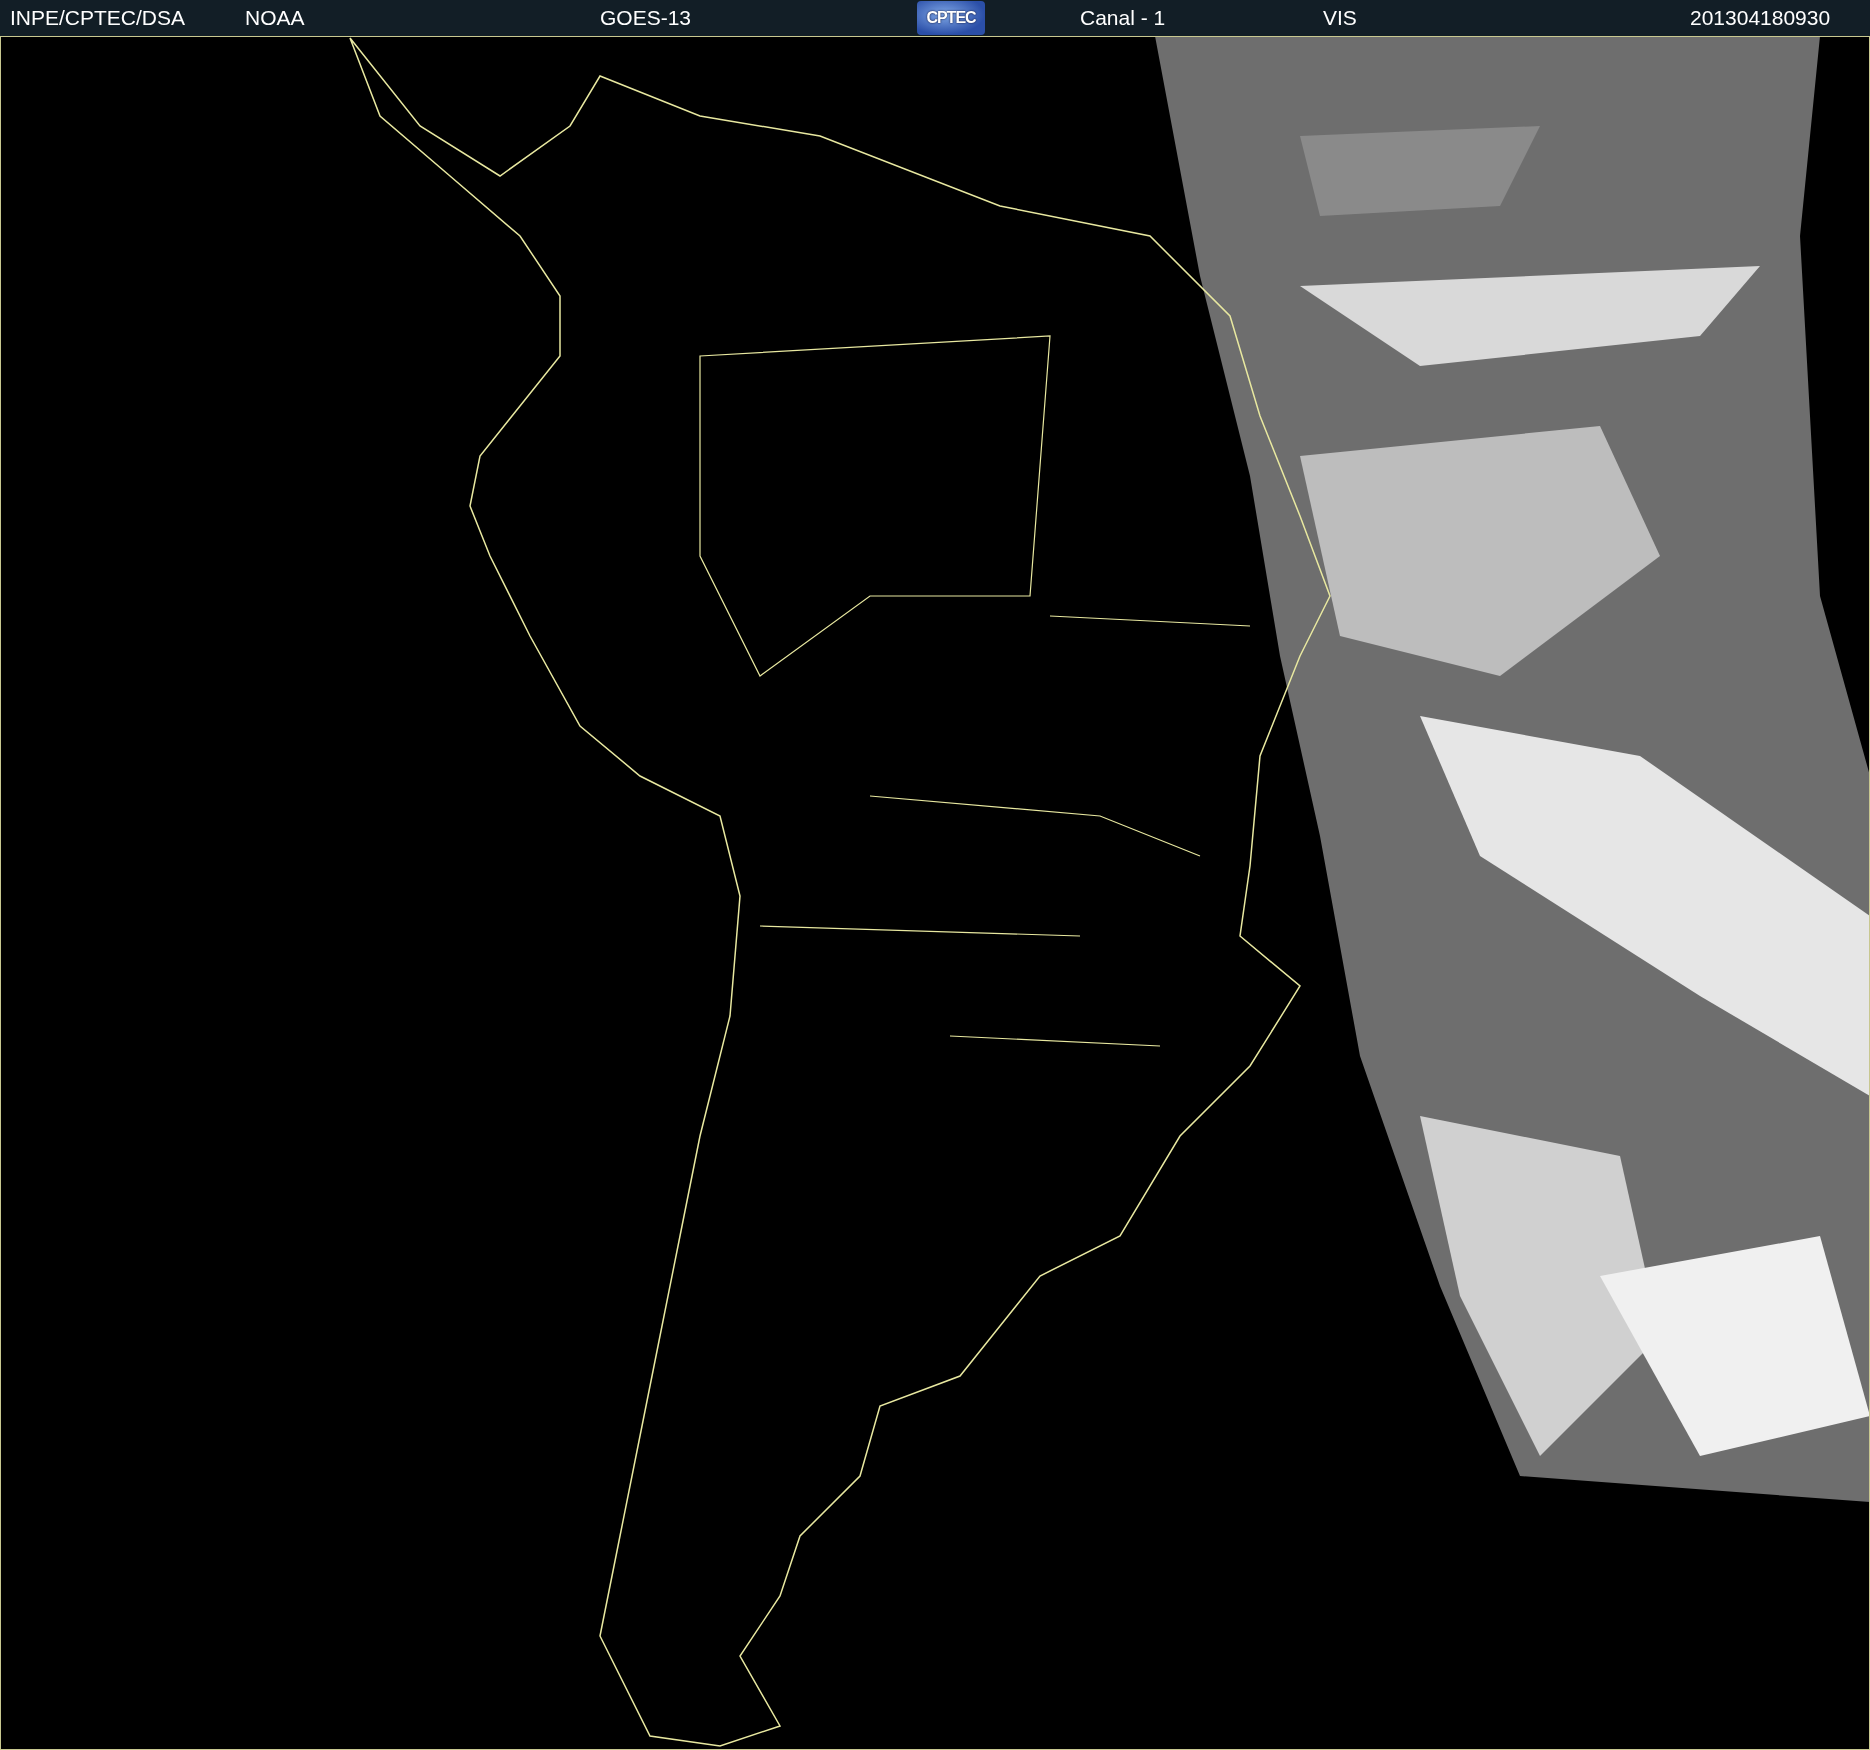 This screenshot has height=1750, width=1870. Describe the element at coordinates (951, 18) in the screenshot. I see `logo: CPTEC` at that location.